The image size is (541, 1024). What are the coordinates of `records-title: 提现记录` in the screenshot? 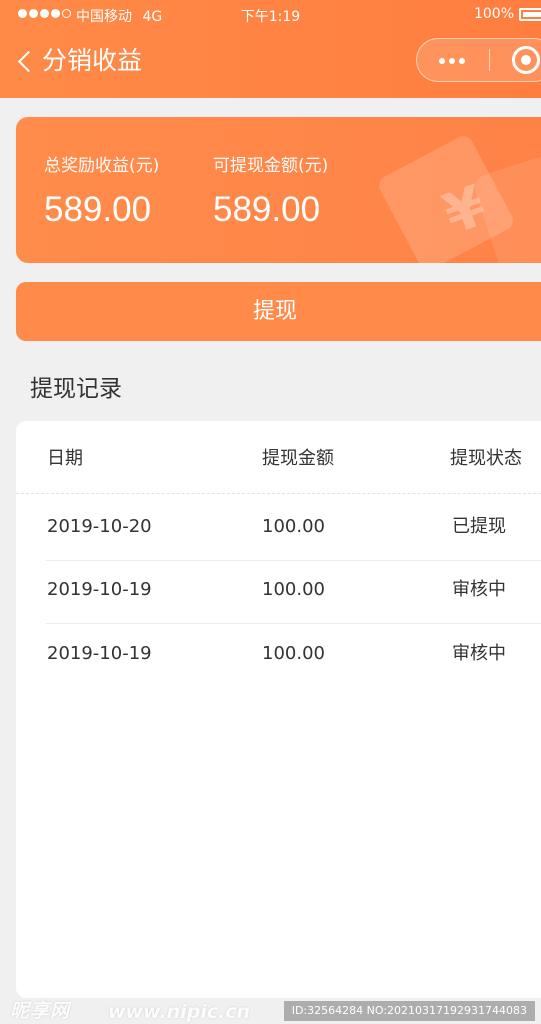 It's located at (76, 389).